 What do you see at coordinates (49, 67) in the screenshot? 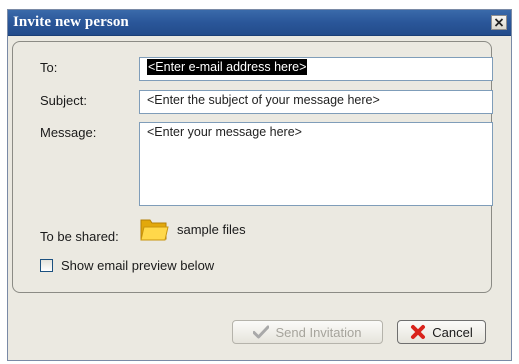
I see `to-label: To:` at bounding box center [49, 67].